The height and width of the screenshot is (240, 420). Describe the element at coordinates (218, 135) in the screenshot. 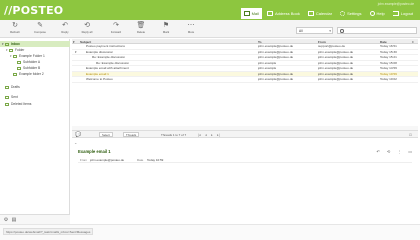

I see `last-page-icon: ▸|` at that location.